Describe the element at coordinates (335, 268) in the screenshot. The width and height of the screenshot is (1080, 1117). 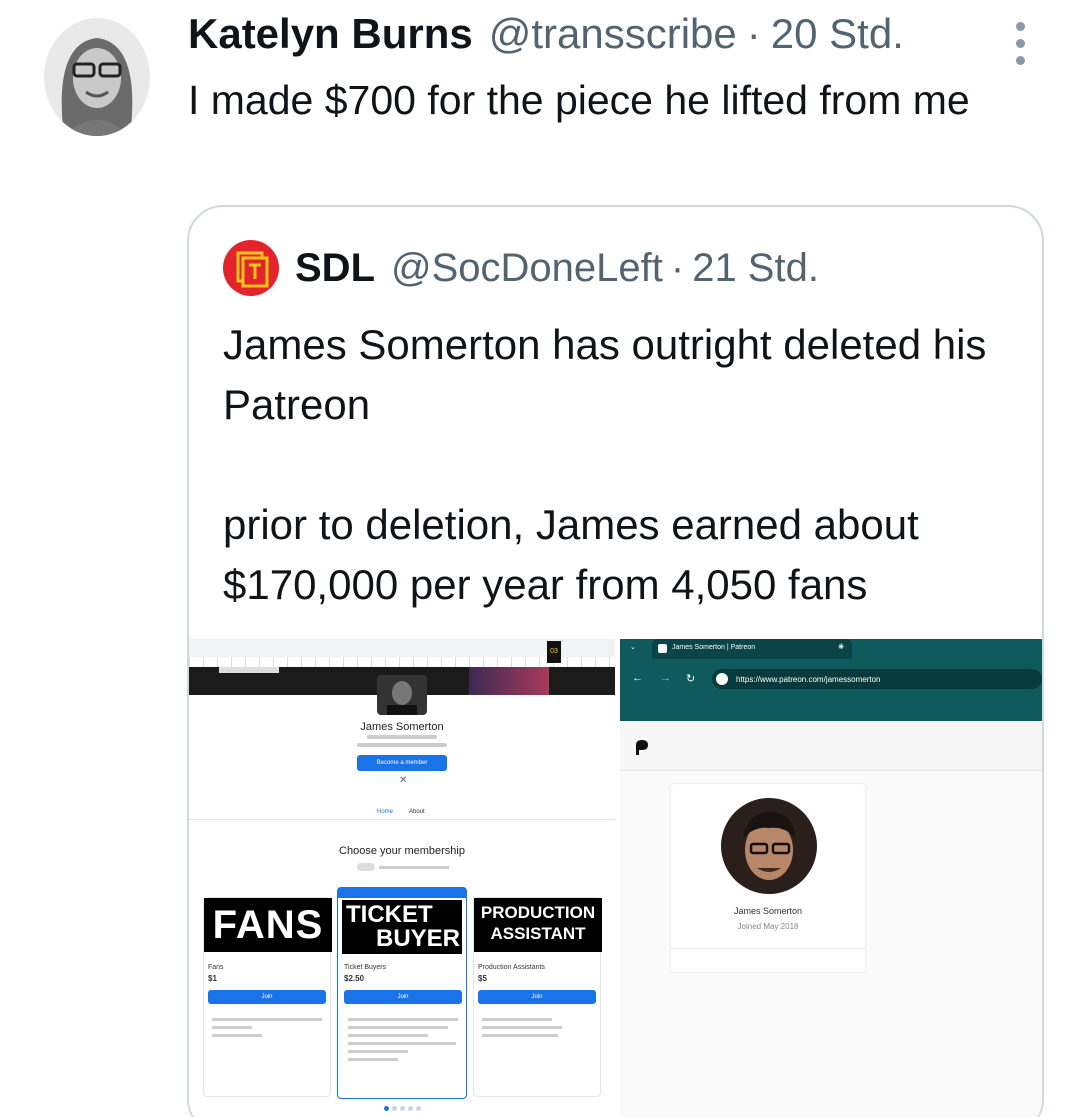
I see `quoted-author-name: SDL` at that location.